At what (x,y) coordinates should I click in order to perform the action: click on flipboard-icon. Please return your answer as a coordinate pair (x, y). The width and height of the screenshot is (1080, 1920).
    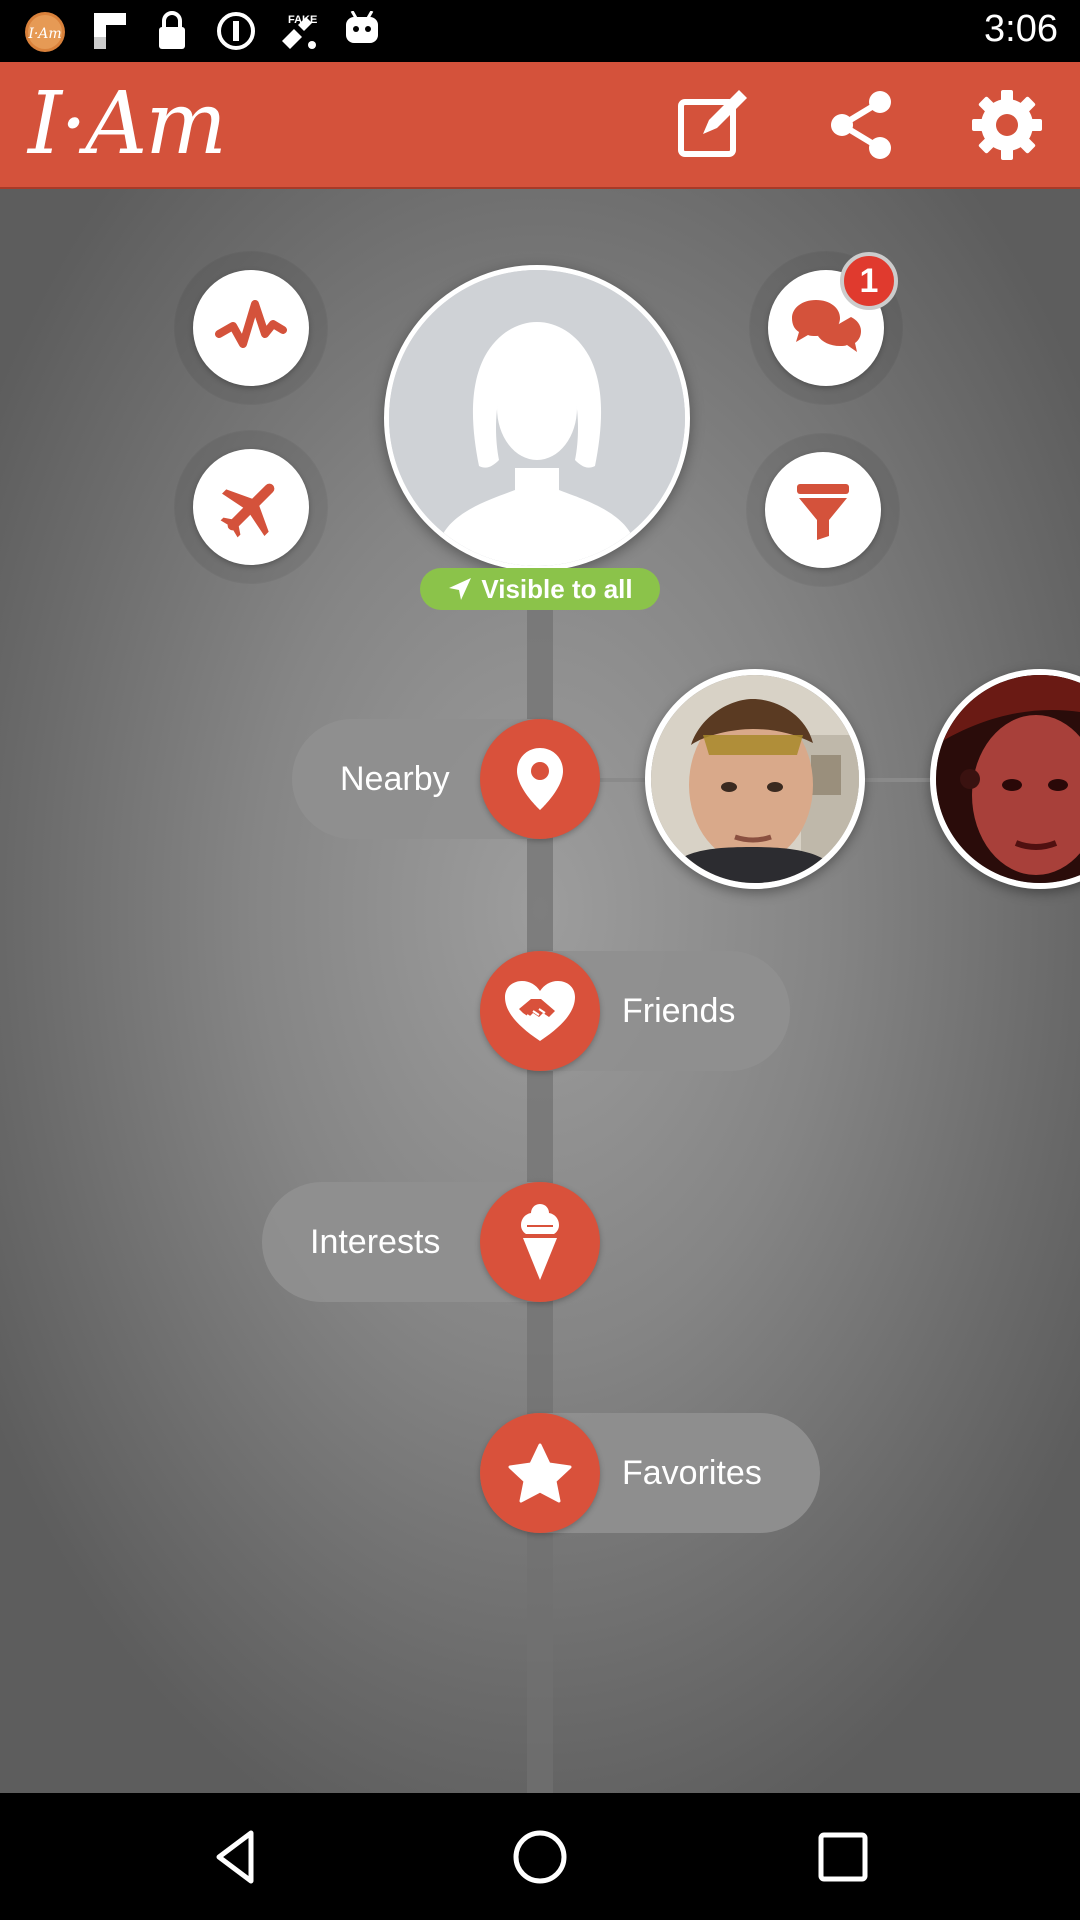
    Looking at the image, I should click on (110, 31).